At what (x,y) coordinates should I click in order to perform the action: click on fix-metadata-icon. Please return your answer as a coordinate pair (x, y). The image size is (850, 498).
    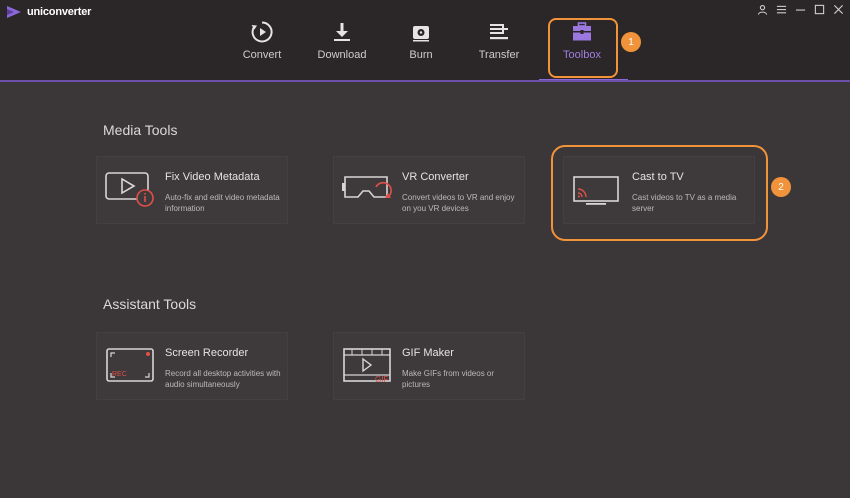
    Looking at the image, I should click on (129, 189).